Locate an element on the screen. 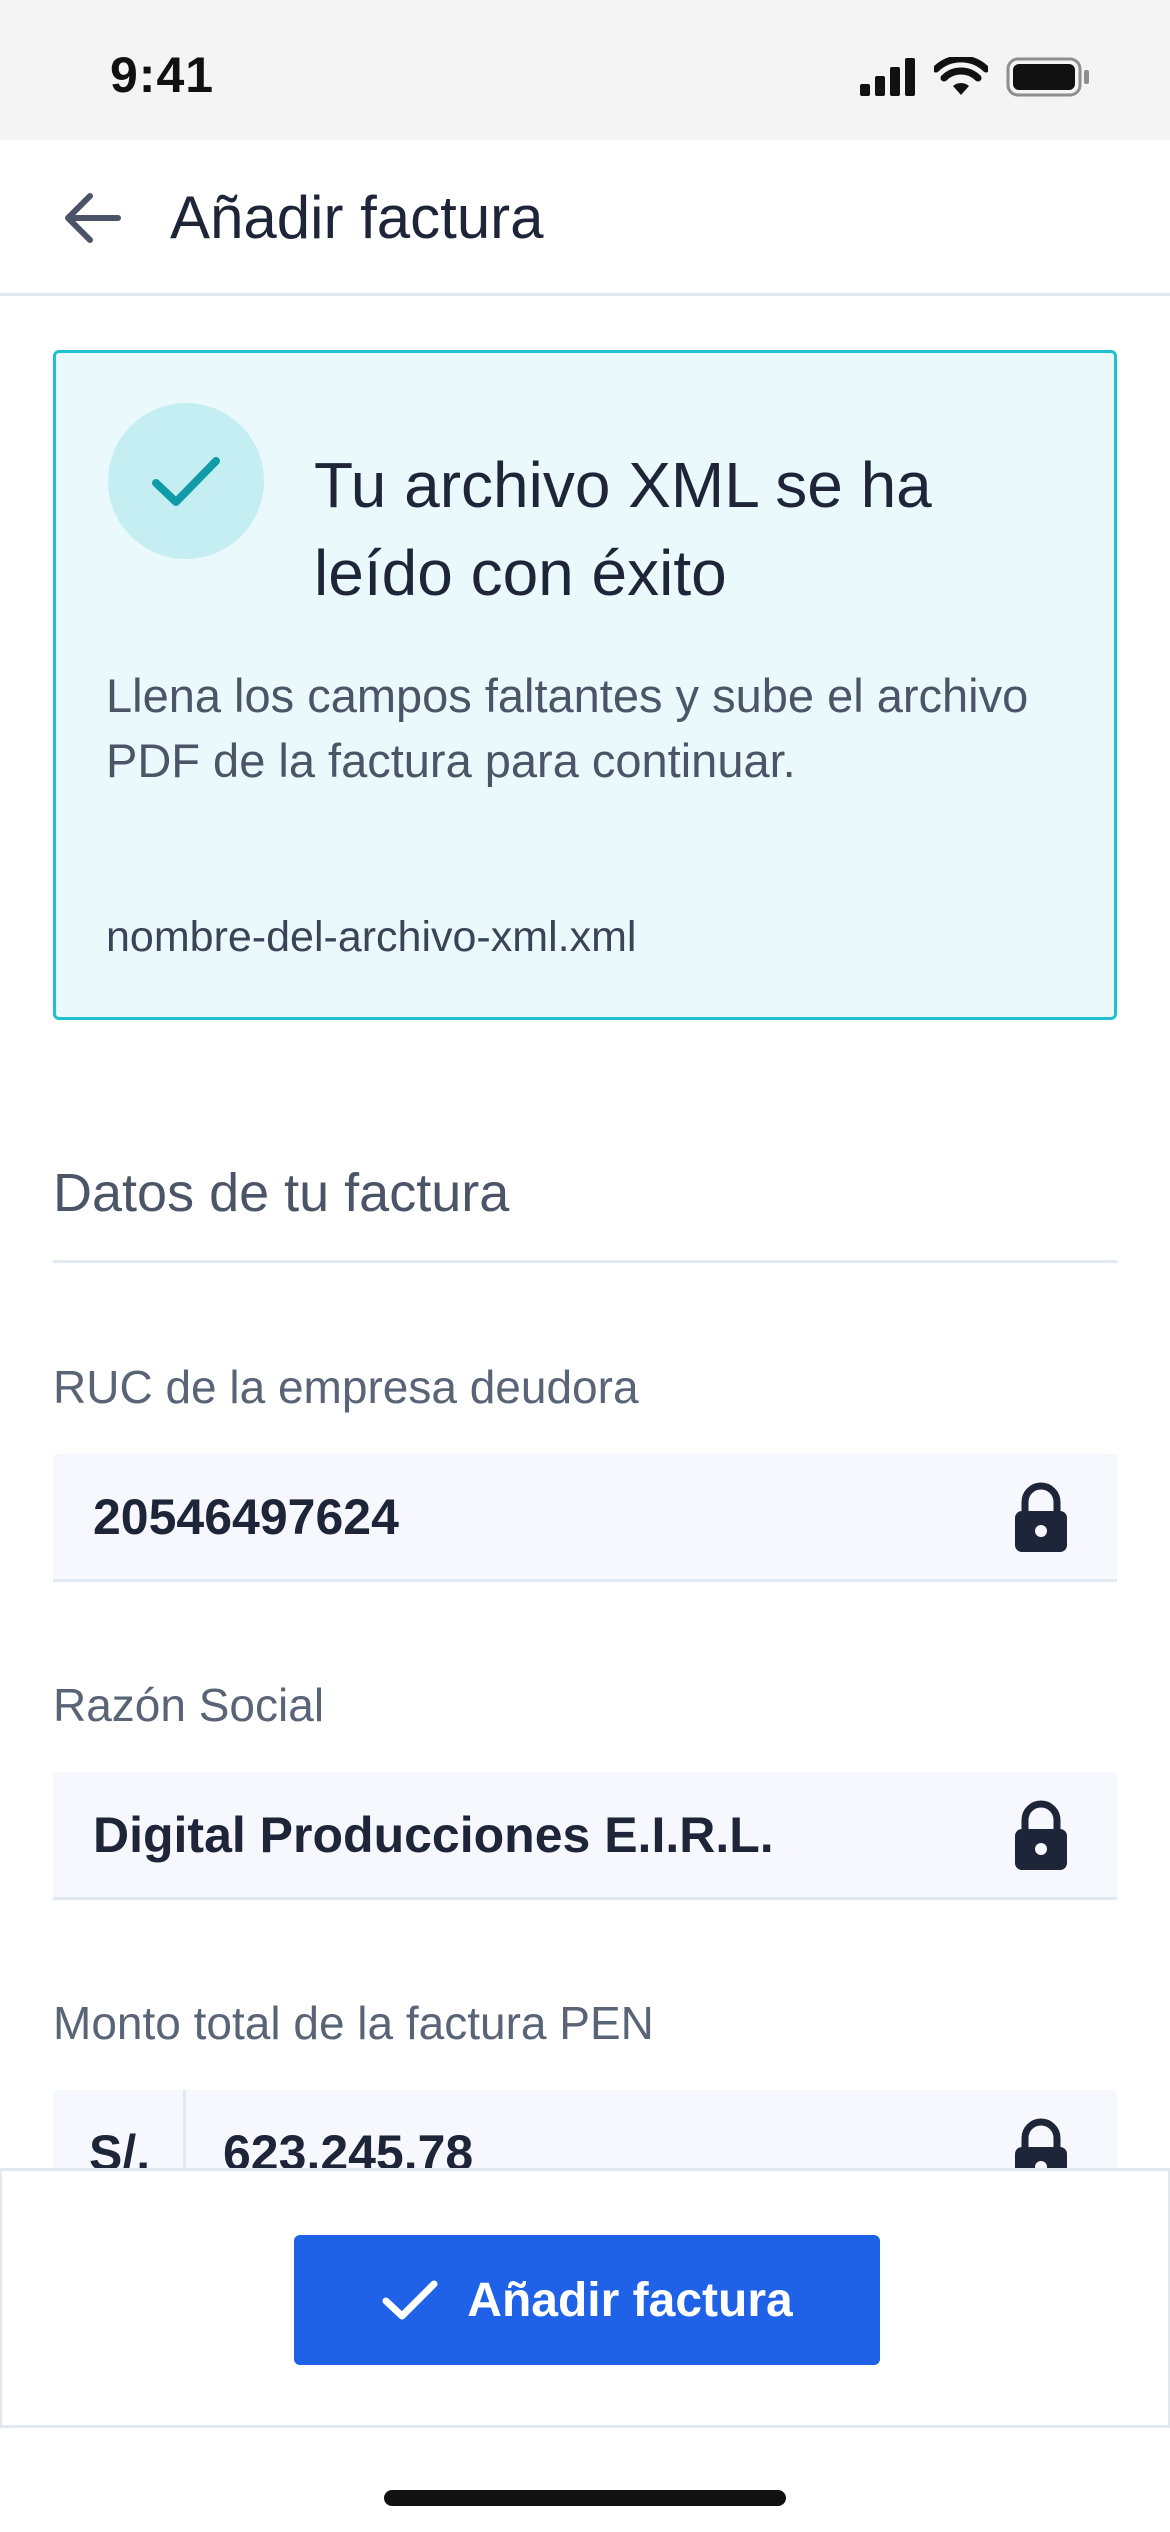 The height and width of the screenshot is (2532, 1170). battery-icon is located at coordinates (1047, 77).